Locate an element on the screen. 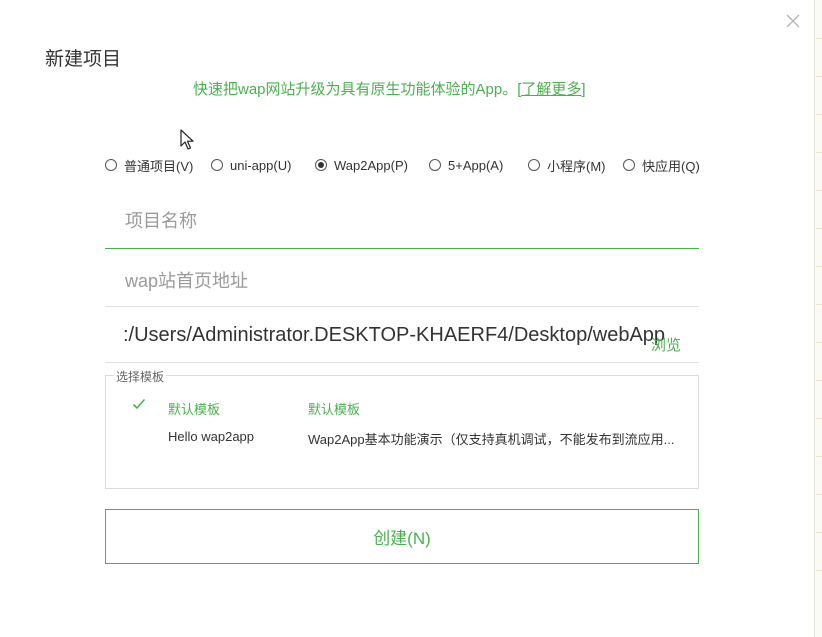 The width and height of the screenshot is (822, 637). template-name: 默认模板 is located at coordinates (194, 409).